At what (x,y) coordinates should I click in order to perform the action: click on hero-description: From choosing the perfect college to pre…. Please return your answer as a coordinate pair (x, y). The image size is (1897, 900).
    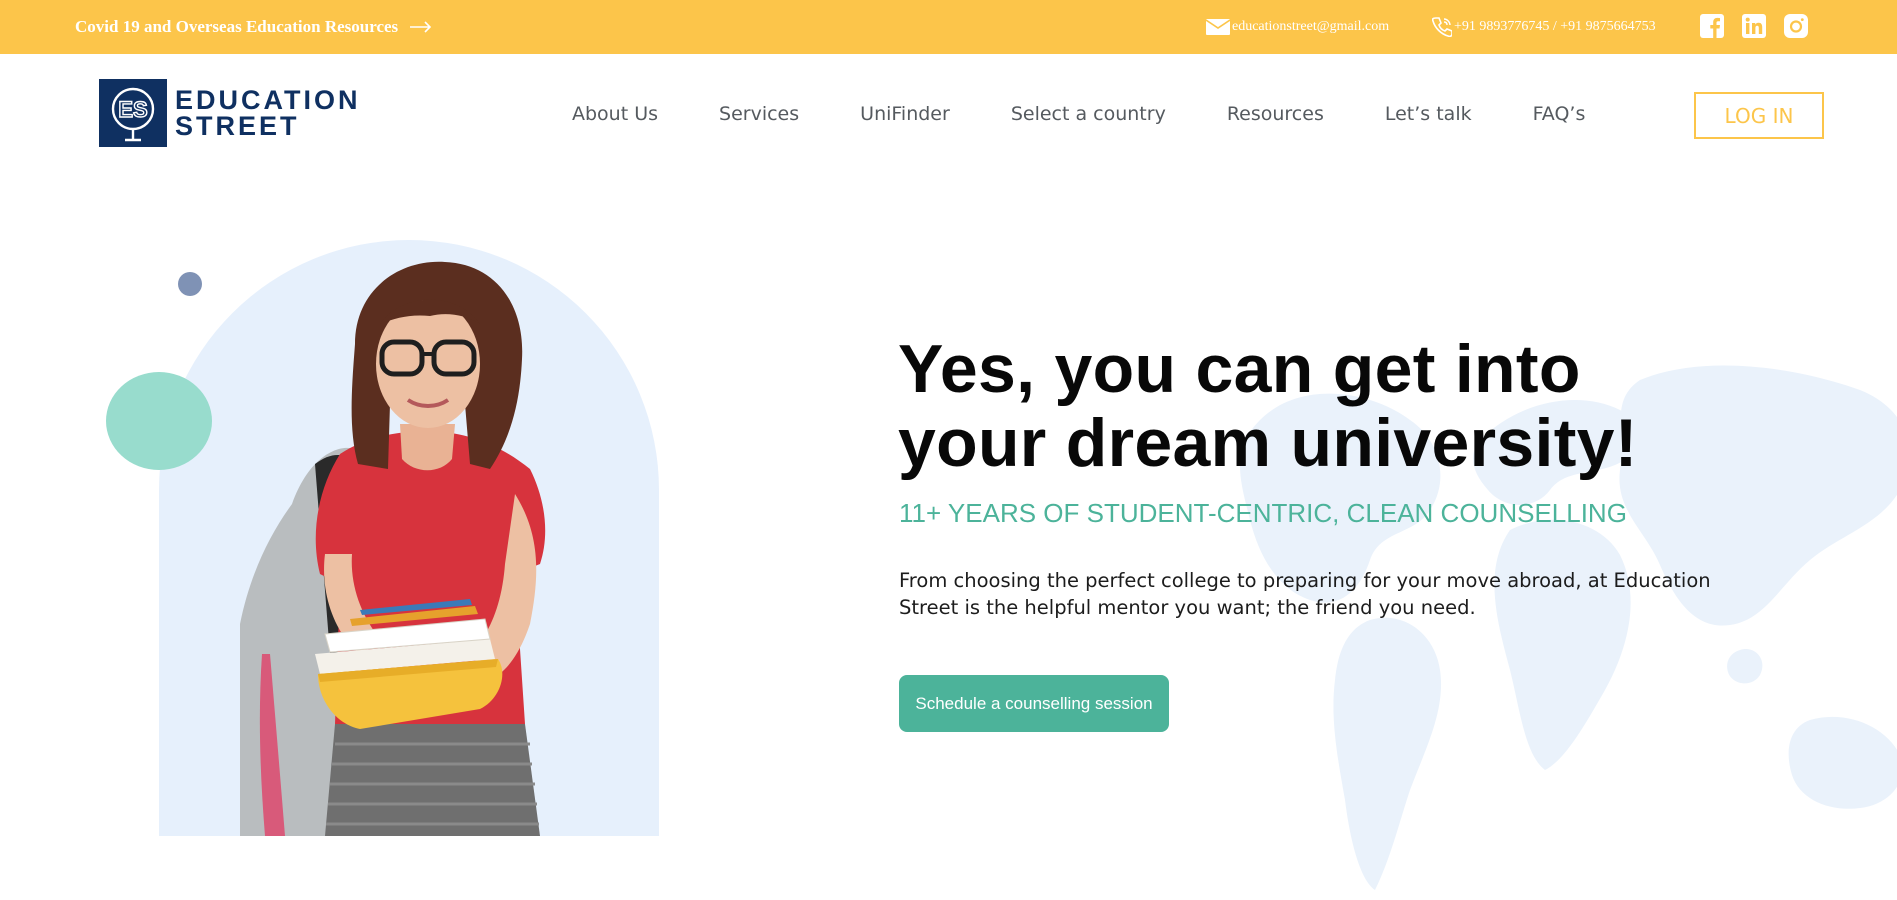
    Looking at the image, I should click on (1305, 594).